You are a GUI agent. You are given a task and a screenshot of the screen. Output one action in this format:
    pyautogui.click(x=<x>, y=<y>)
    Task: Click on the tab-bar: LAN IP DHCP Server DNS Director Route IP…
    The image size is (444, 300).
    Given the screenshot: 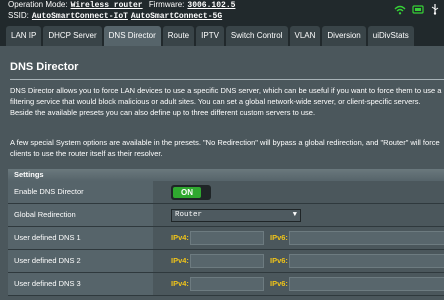 What is the action you would take?
    pyautogui.click(x=210, y=36)
    